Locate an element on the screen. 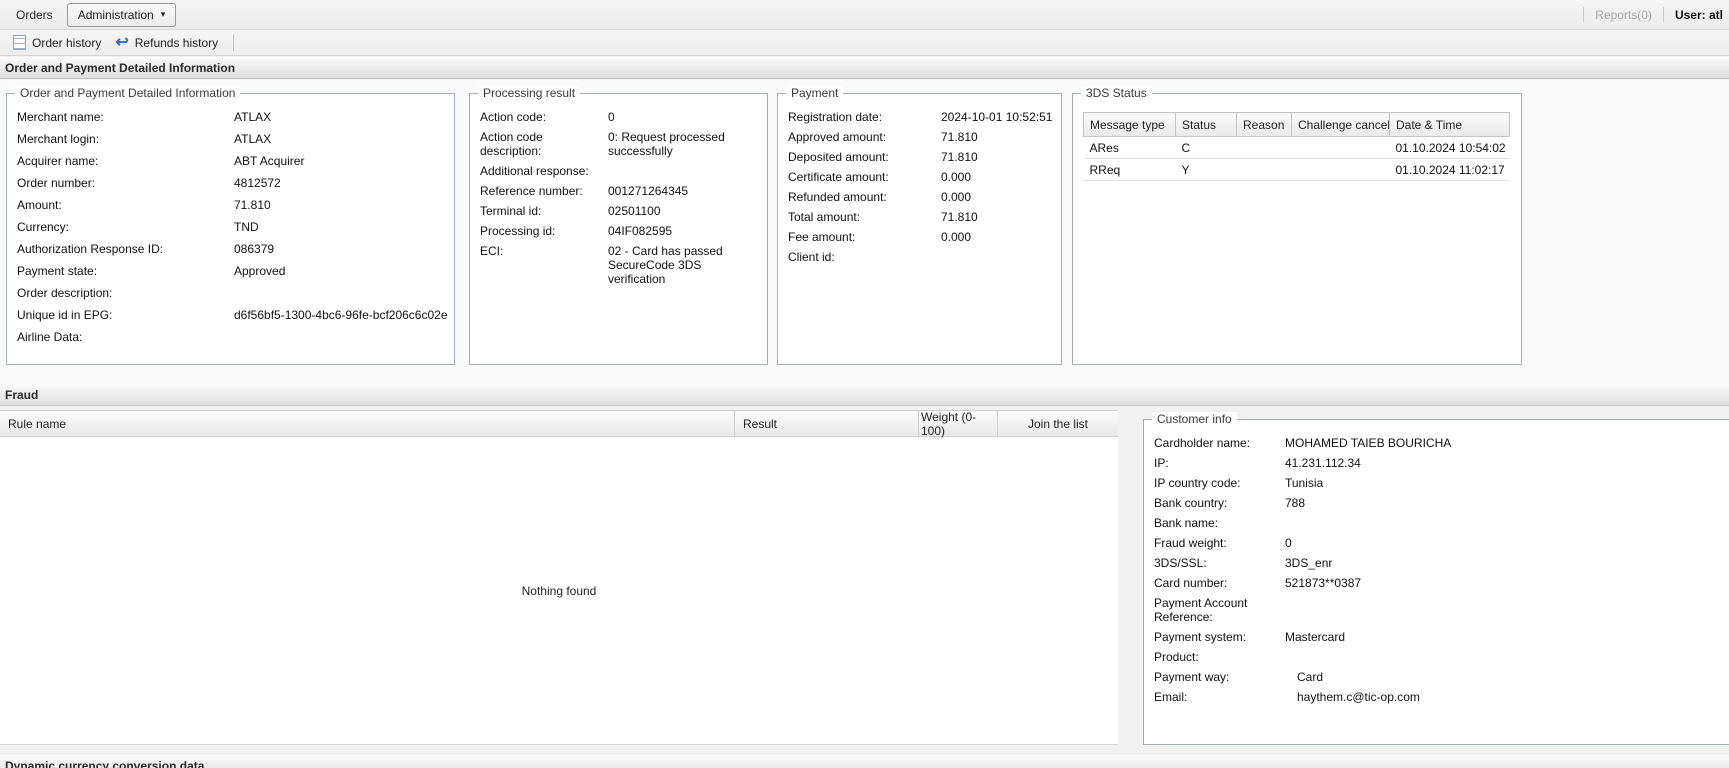  field-value: 41.231.112.34 is located at coordinates (1323, 463).